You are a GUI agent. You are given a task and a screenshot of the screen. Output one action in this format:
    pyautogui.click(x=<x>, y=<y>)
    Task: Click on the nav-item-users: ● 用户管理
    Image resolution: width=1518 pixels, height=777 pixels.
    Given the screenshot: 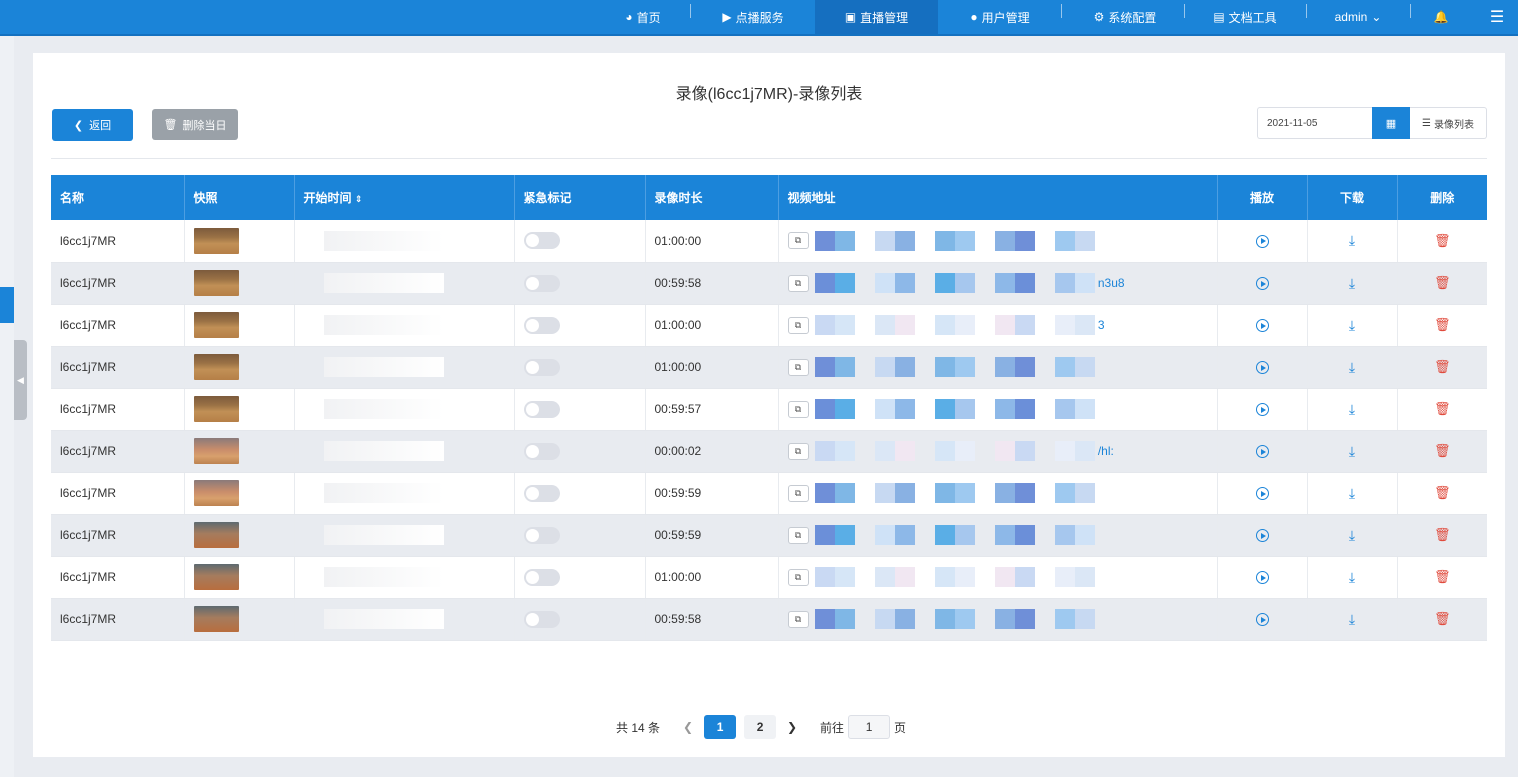 What is the action you would take?
    pyautogui.click(x=1000, y=17)
    